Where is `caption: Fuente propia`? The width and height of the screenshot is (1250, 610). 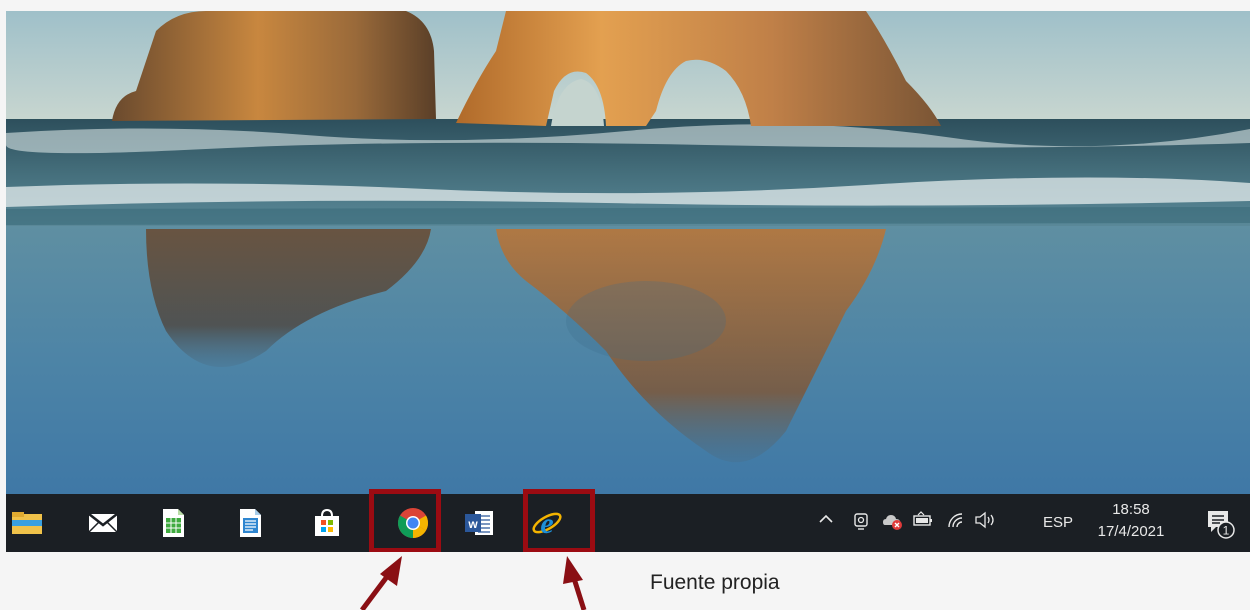 caption: Fuente propia is located at coordinates (715, 582).